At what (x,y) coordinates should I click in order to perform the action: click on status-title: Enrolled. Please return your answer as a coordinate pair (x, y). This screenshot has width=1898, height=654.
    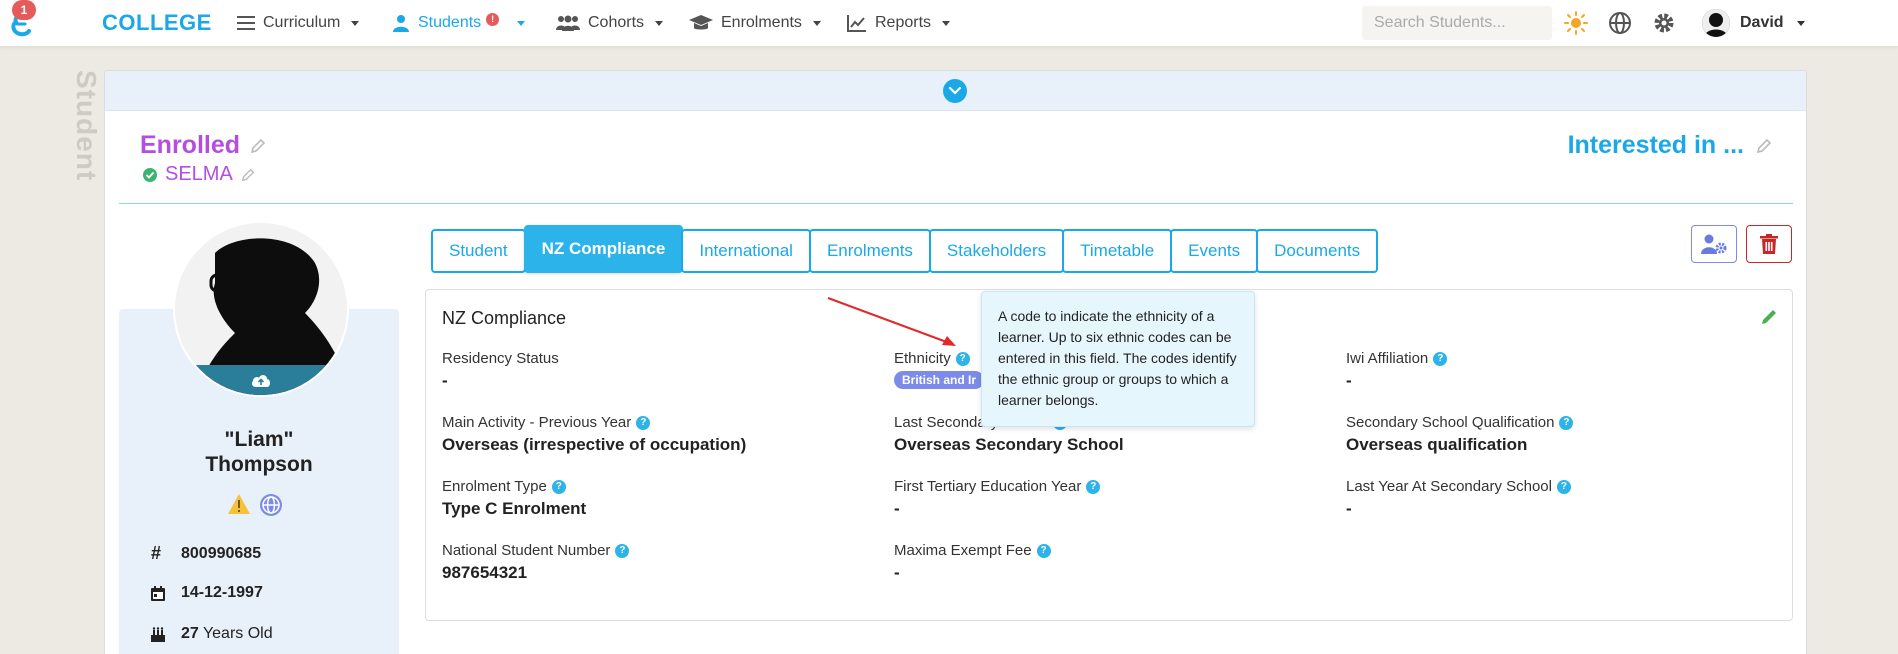
    Looking at the image, I should click on (203, 145).